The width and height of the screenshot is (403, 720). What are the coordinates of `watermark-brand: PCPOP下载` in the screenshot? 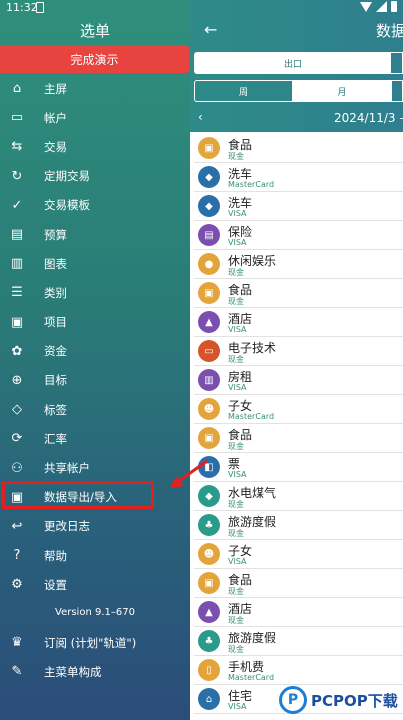 It's located at (354, 700).